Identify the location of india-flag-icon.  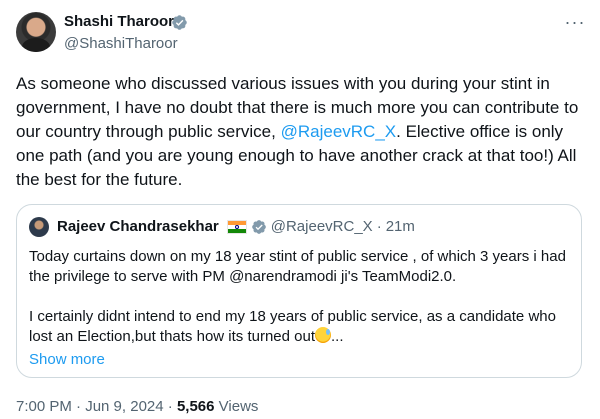
(236, 226).